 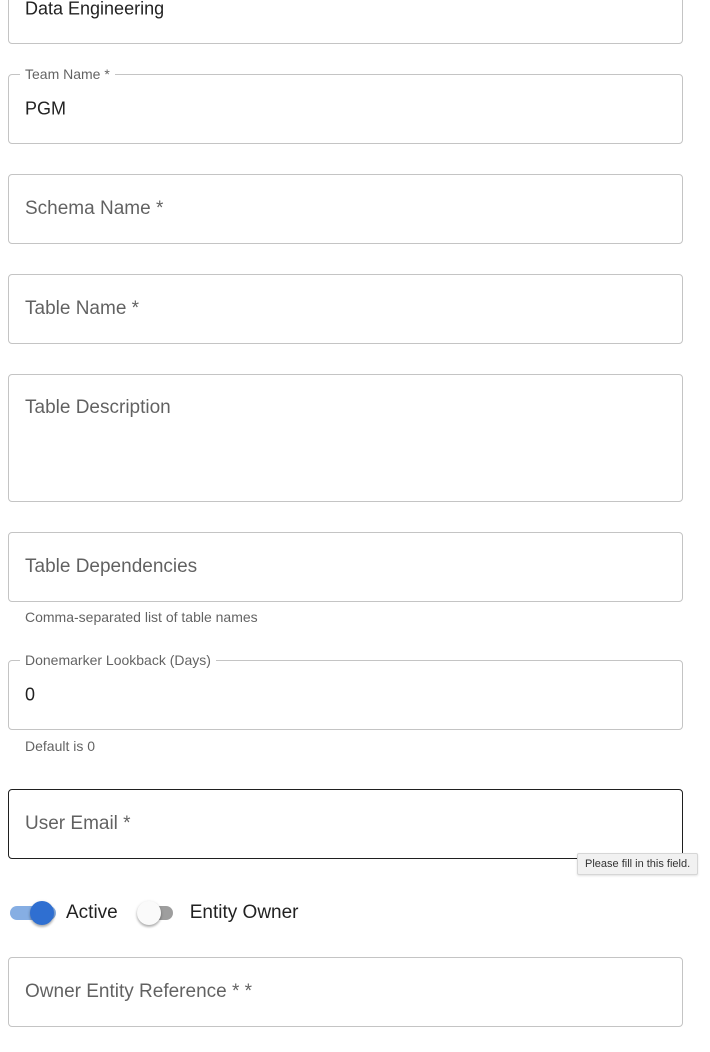 What do you see at coordinates (345, 438) in the screenshot?
I see `table-description-field: Table Description` at bounding box center [345, 438].